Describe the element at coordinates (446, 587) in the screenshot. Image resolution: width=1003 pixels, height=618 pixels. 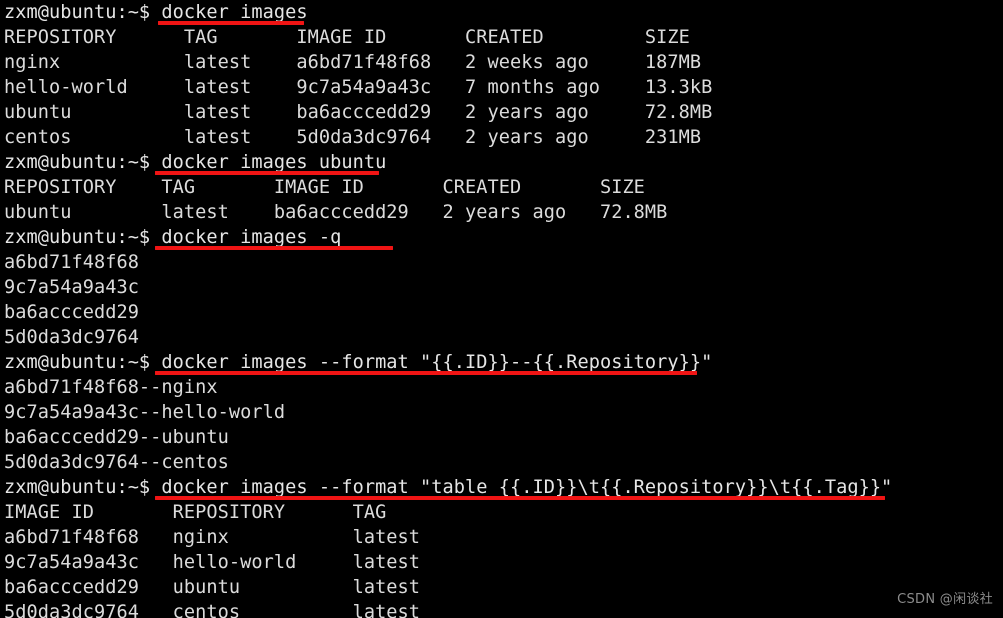
I see `terminal-output-line: ba6acccedd29 ubuntu latest` at that location.